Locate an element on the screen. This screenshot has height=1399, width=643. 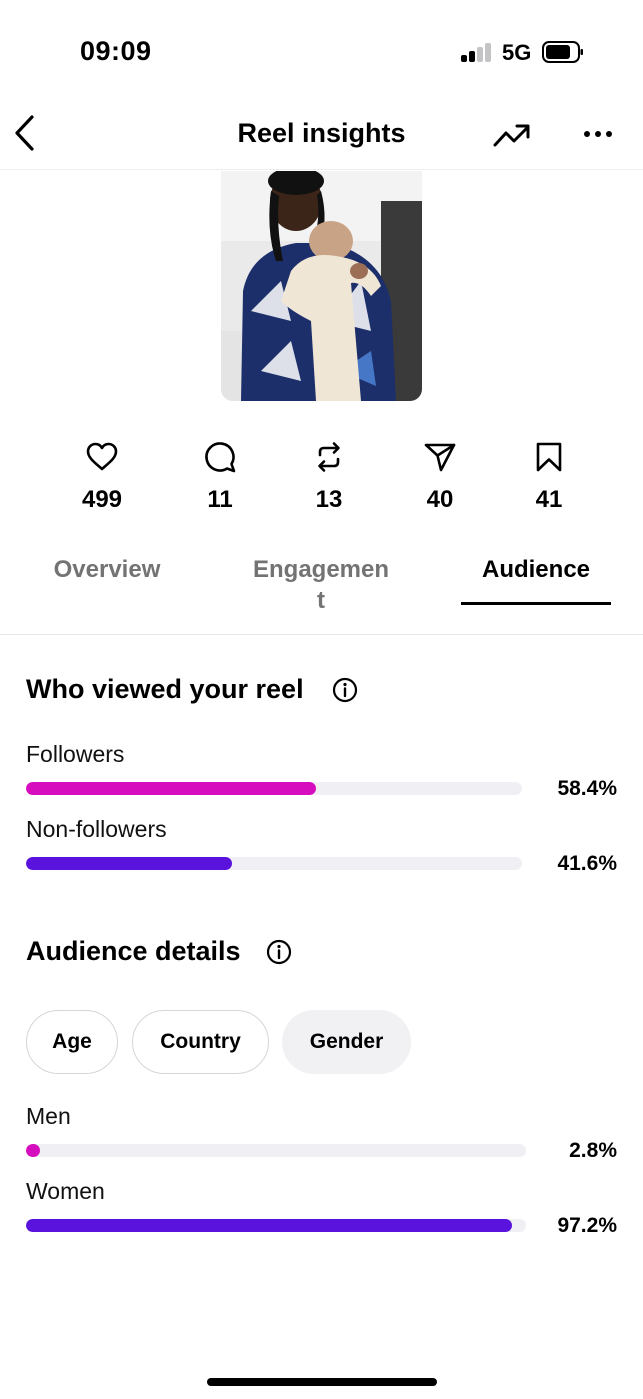
chip-gender: Gender is located at coordinates (346, 1042).